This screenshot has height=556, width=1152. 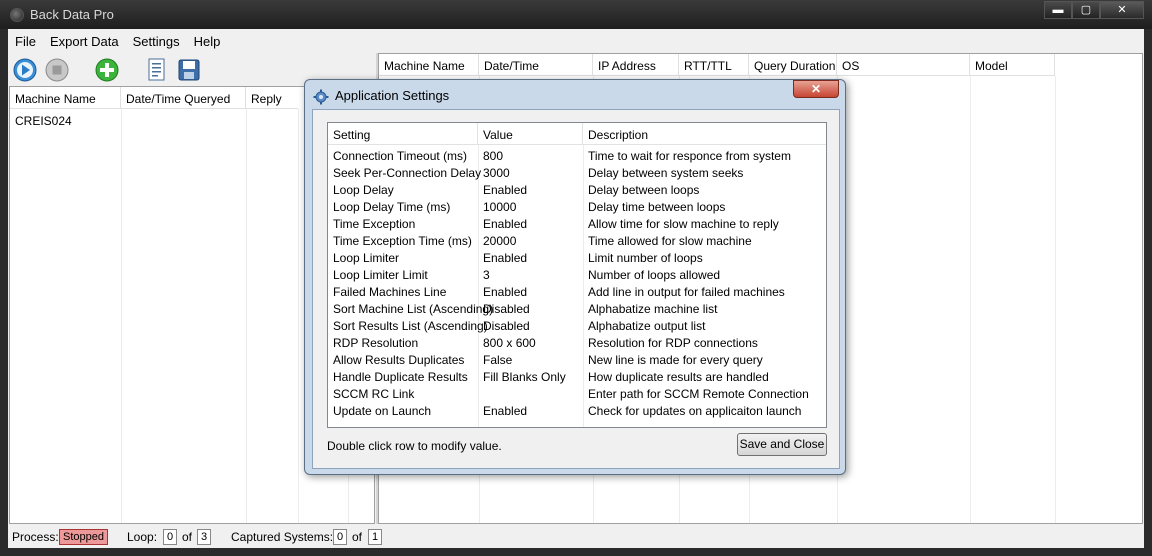 I want to click on menu-settings: Settings, so click(x=156, y=42).